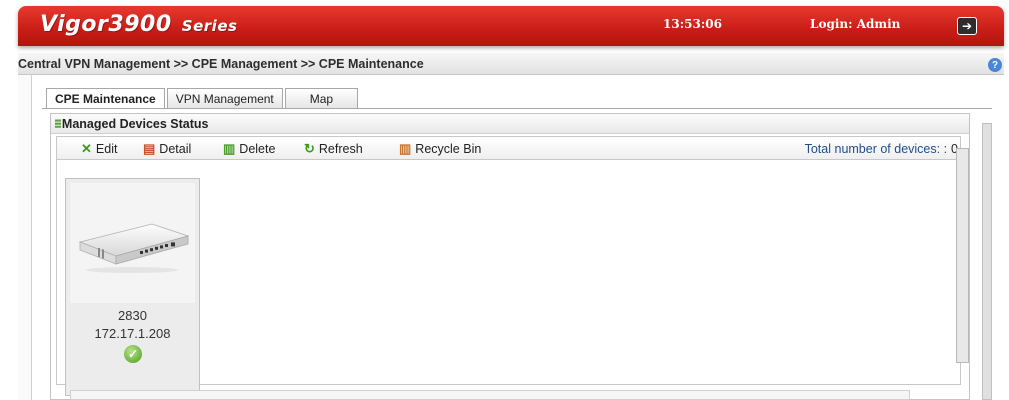  I want to click on status-ok-icon: ✓, so click(133, 354).